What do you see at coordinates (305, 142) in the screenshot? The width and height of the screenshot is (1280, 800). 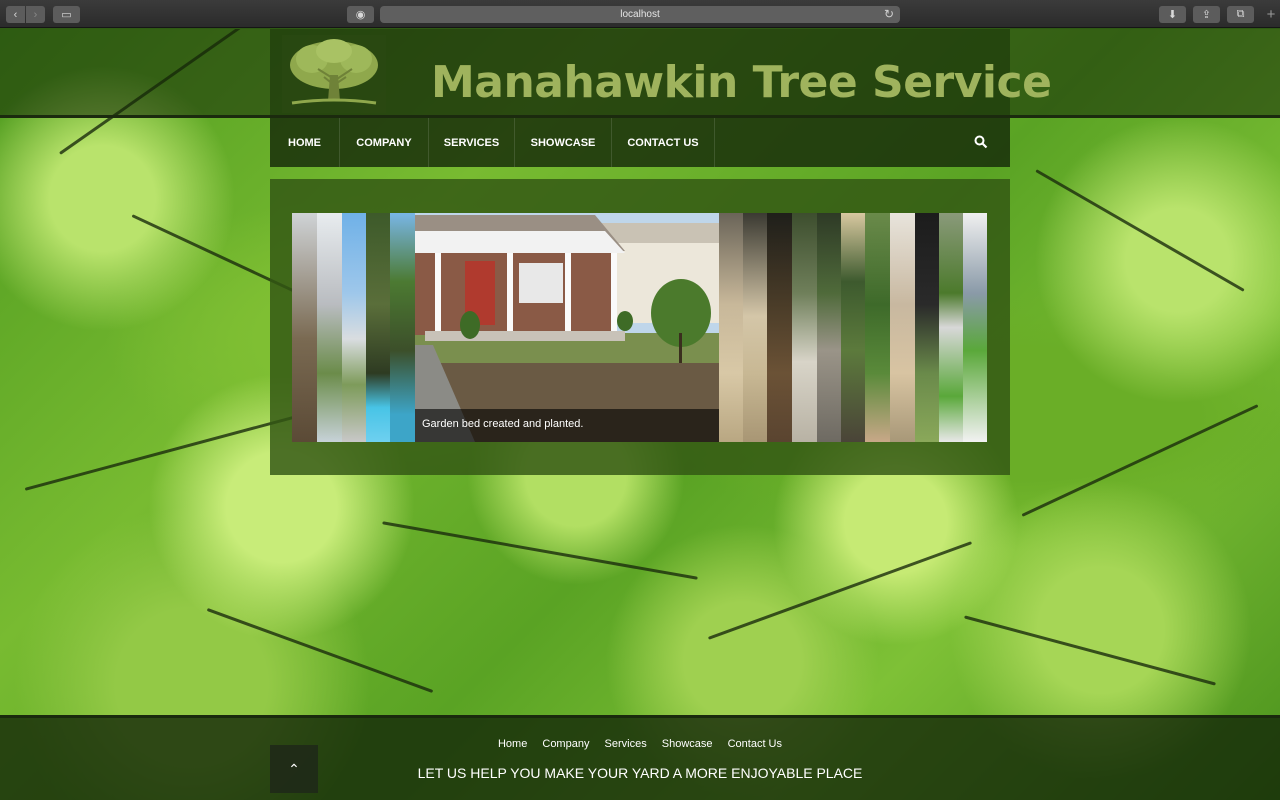 I see `nav-home: HOME` at bounding box center [305, 142].